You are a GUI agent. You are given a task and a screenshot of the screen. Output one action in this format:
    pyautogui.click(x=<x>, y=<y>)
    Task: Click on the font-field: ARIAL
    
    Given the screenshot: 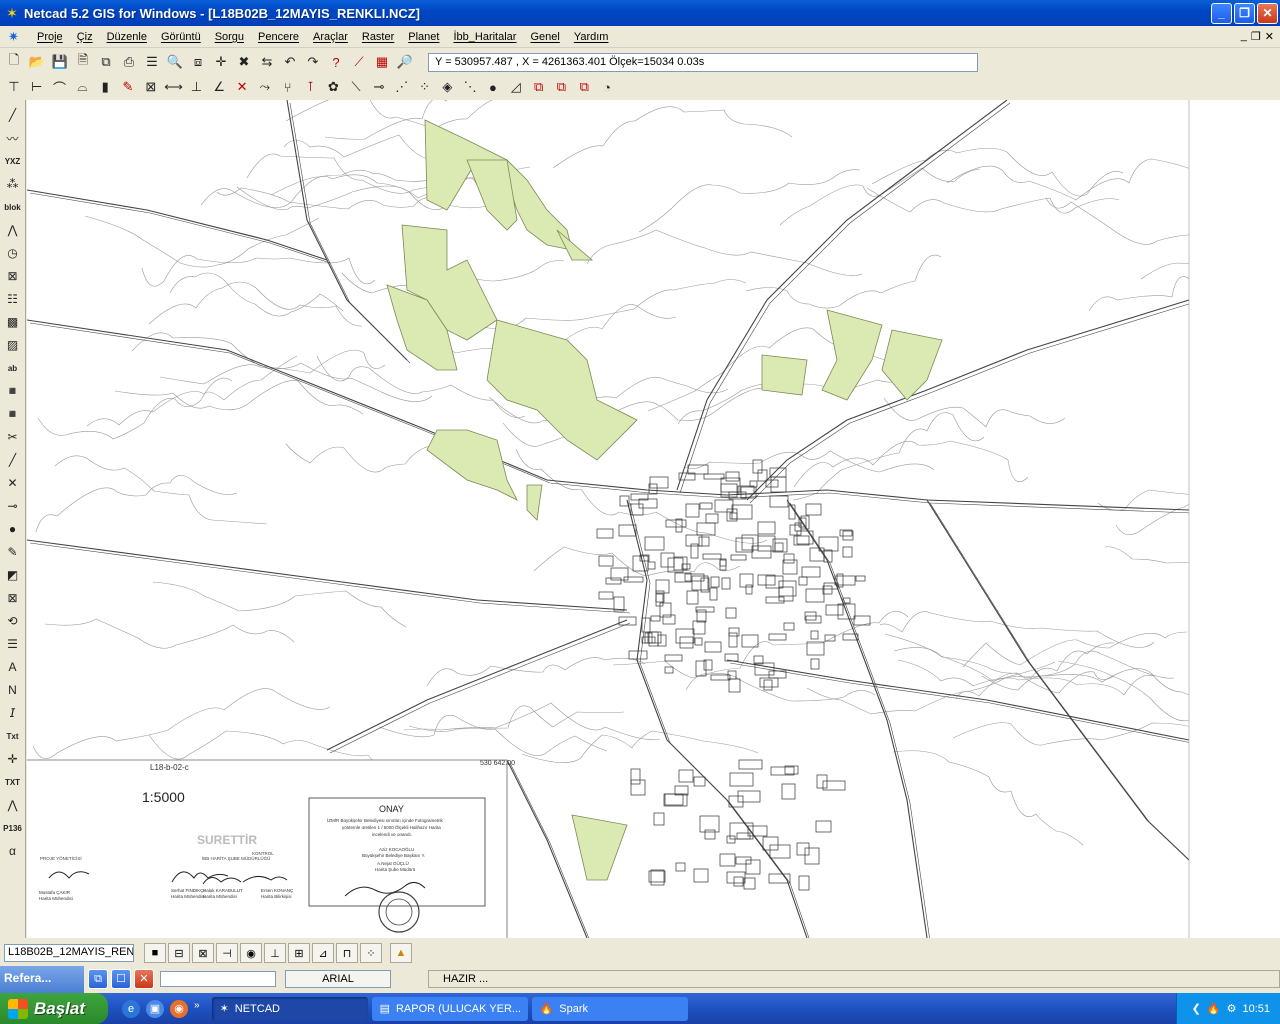 What is the action you would take?
    pyautogui.click(x=338, y=979)
    